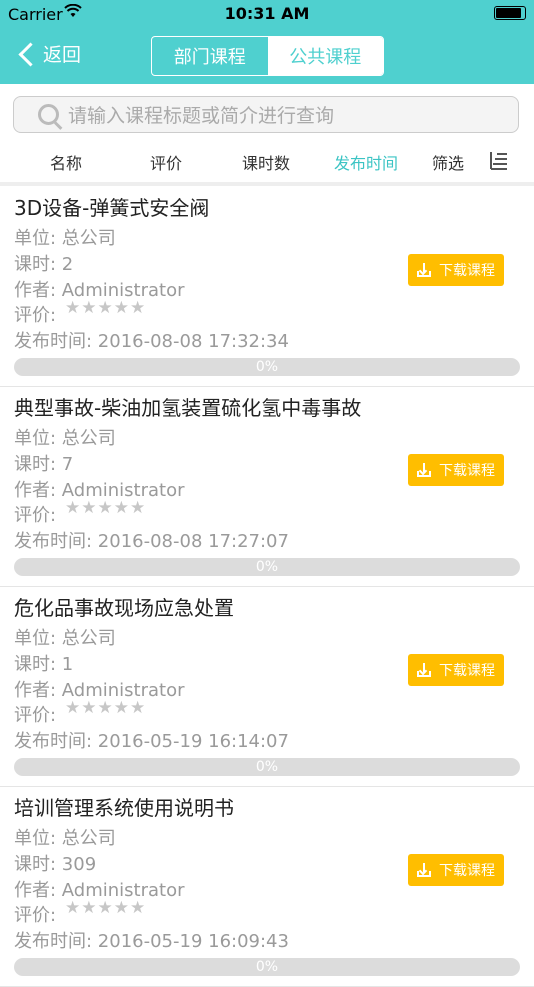 This screenshot has height=987, width=534. I want to click on sort-order-icon, so click(497, 160).